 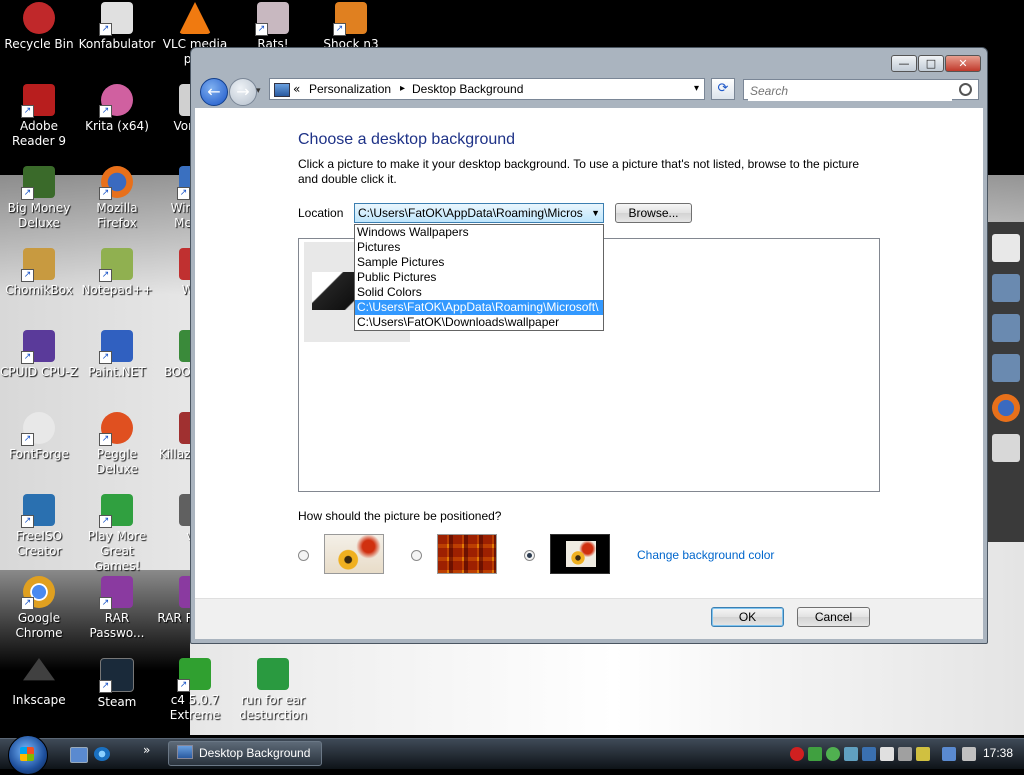 What do you see at coordinates (296, 89) in the screenshot?
I see `address-prefix: «` at bounding box center [296, 89].